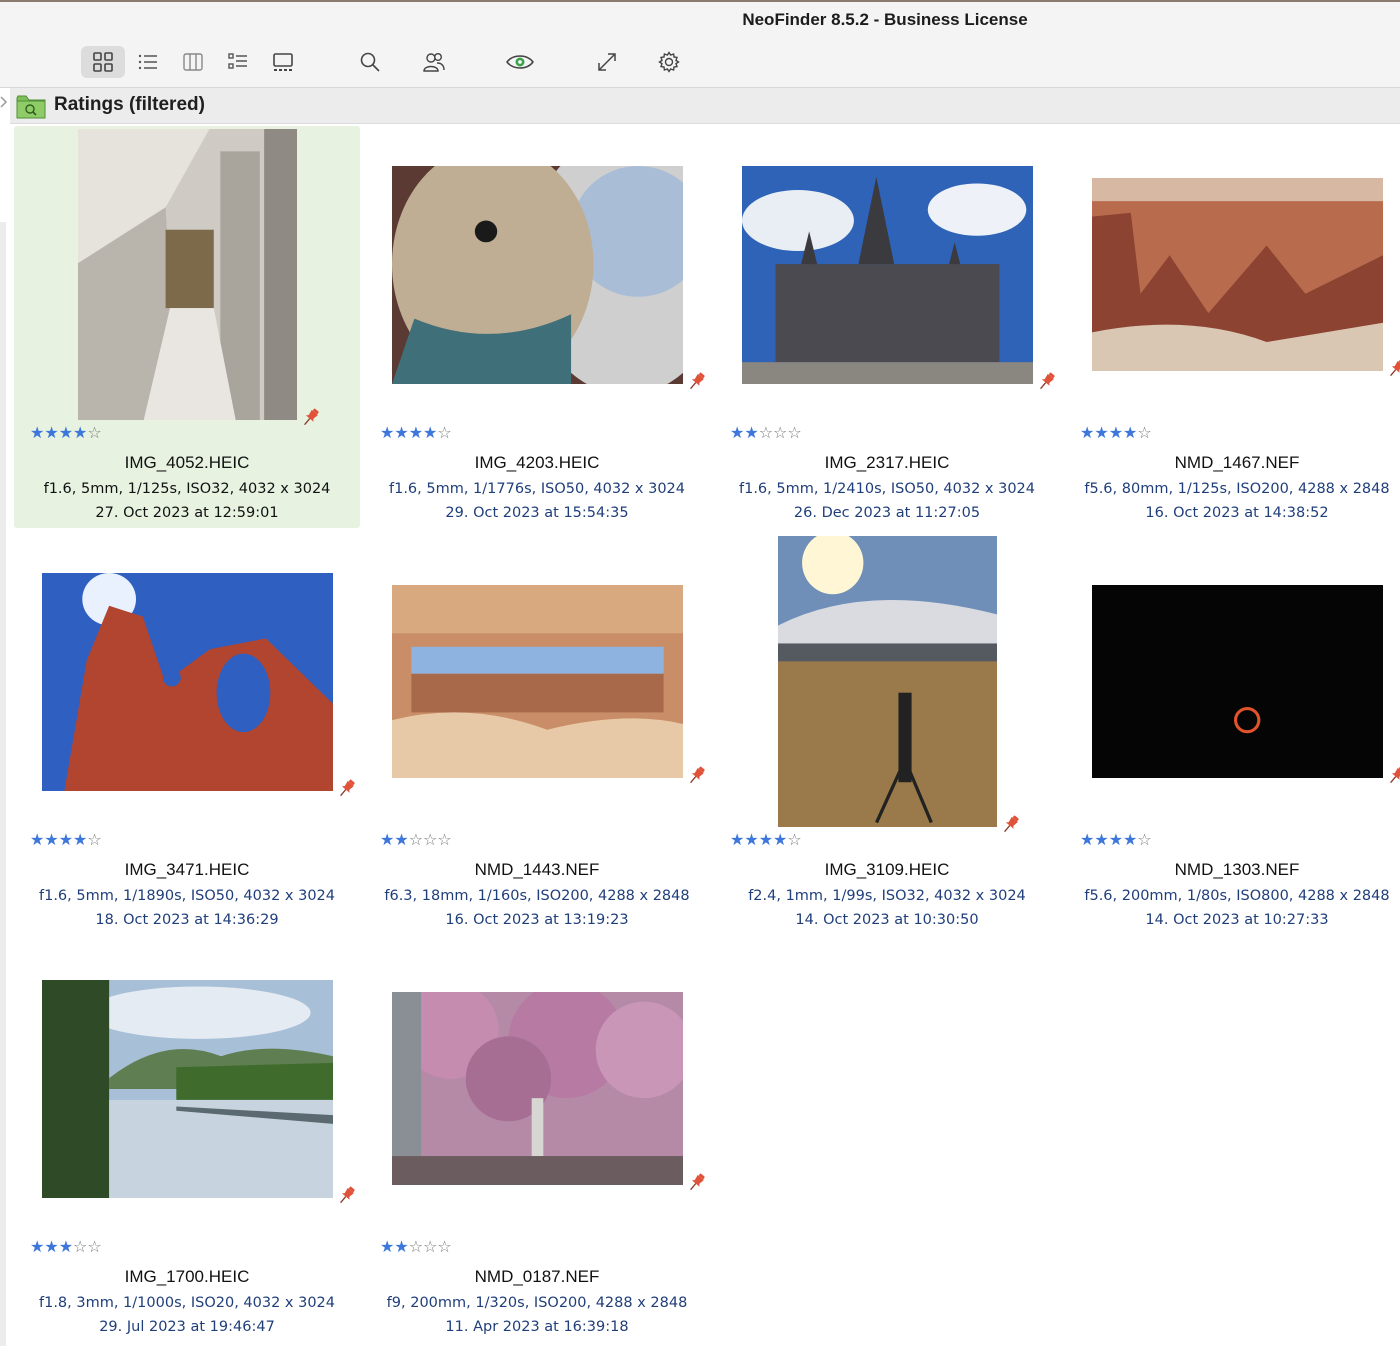 Image resolution: width=1400 pixels, height=1346 pixels. What do you see at coordinates (238, 62) in the screenshot?
I see `outline-view-icon` at bounding box center [238, 62].